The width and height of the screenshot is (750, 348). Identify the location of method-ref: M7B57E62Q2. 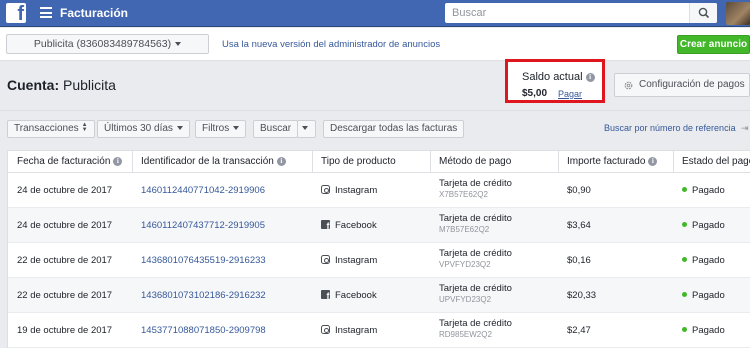
(464, 229).